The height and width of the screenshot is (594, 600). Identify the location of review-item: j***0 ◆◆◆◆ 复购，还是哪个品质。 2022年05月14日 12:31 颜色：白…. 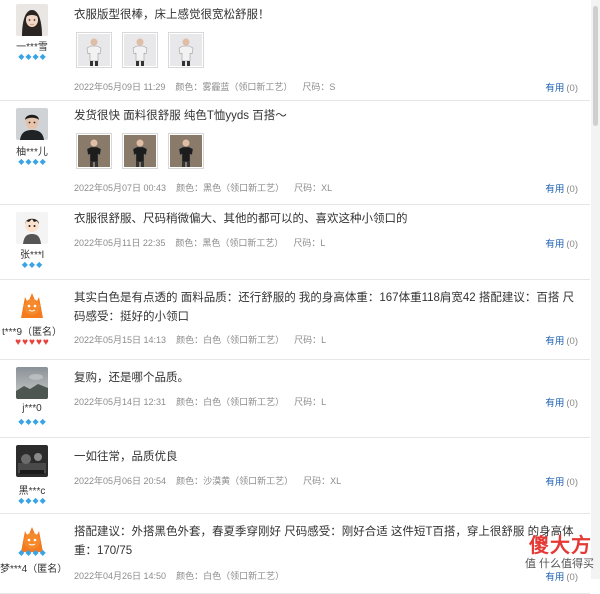
(295, 399).